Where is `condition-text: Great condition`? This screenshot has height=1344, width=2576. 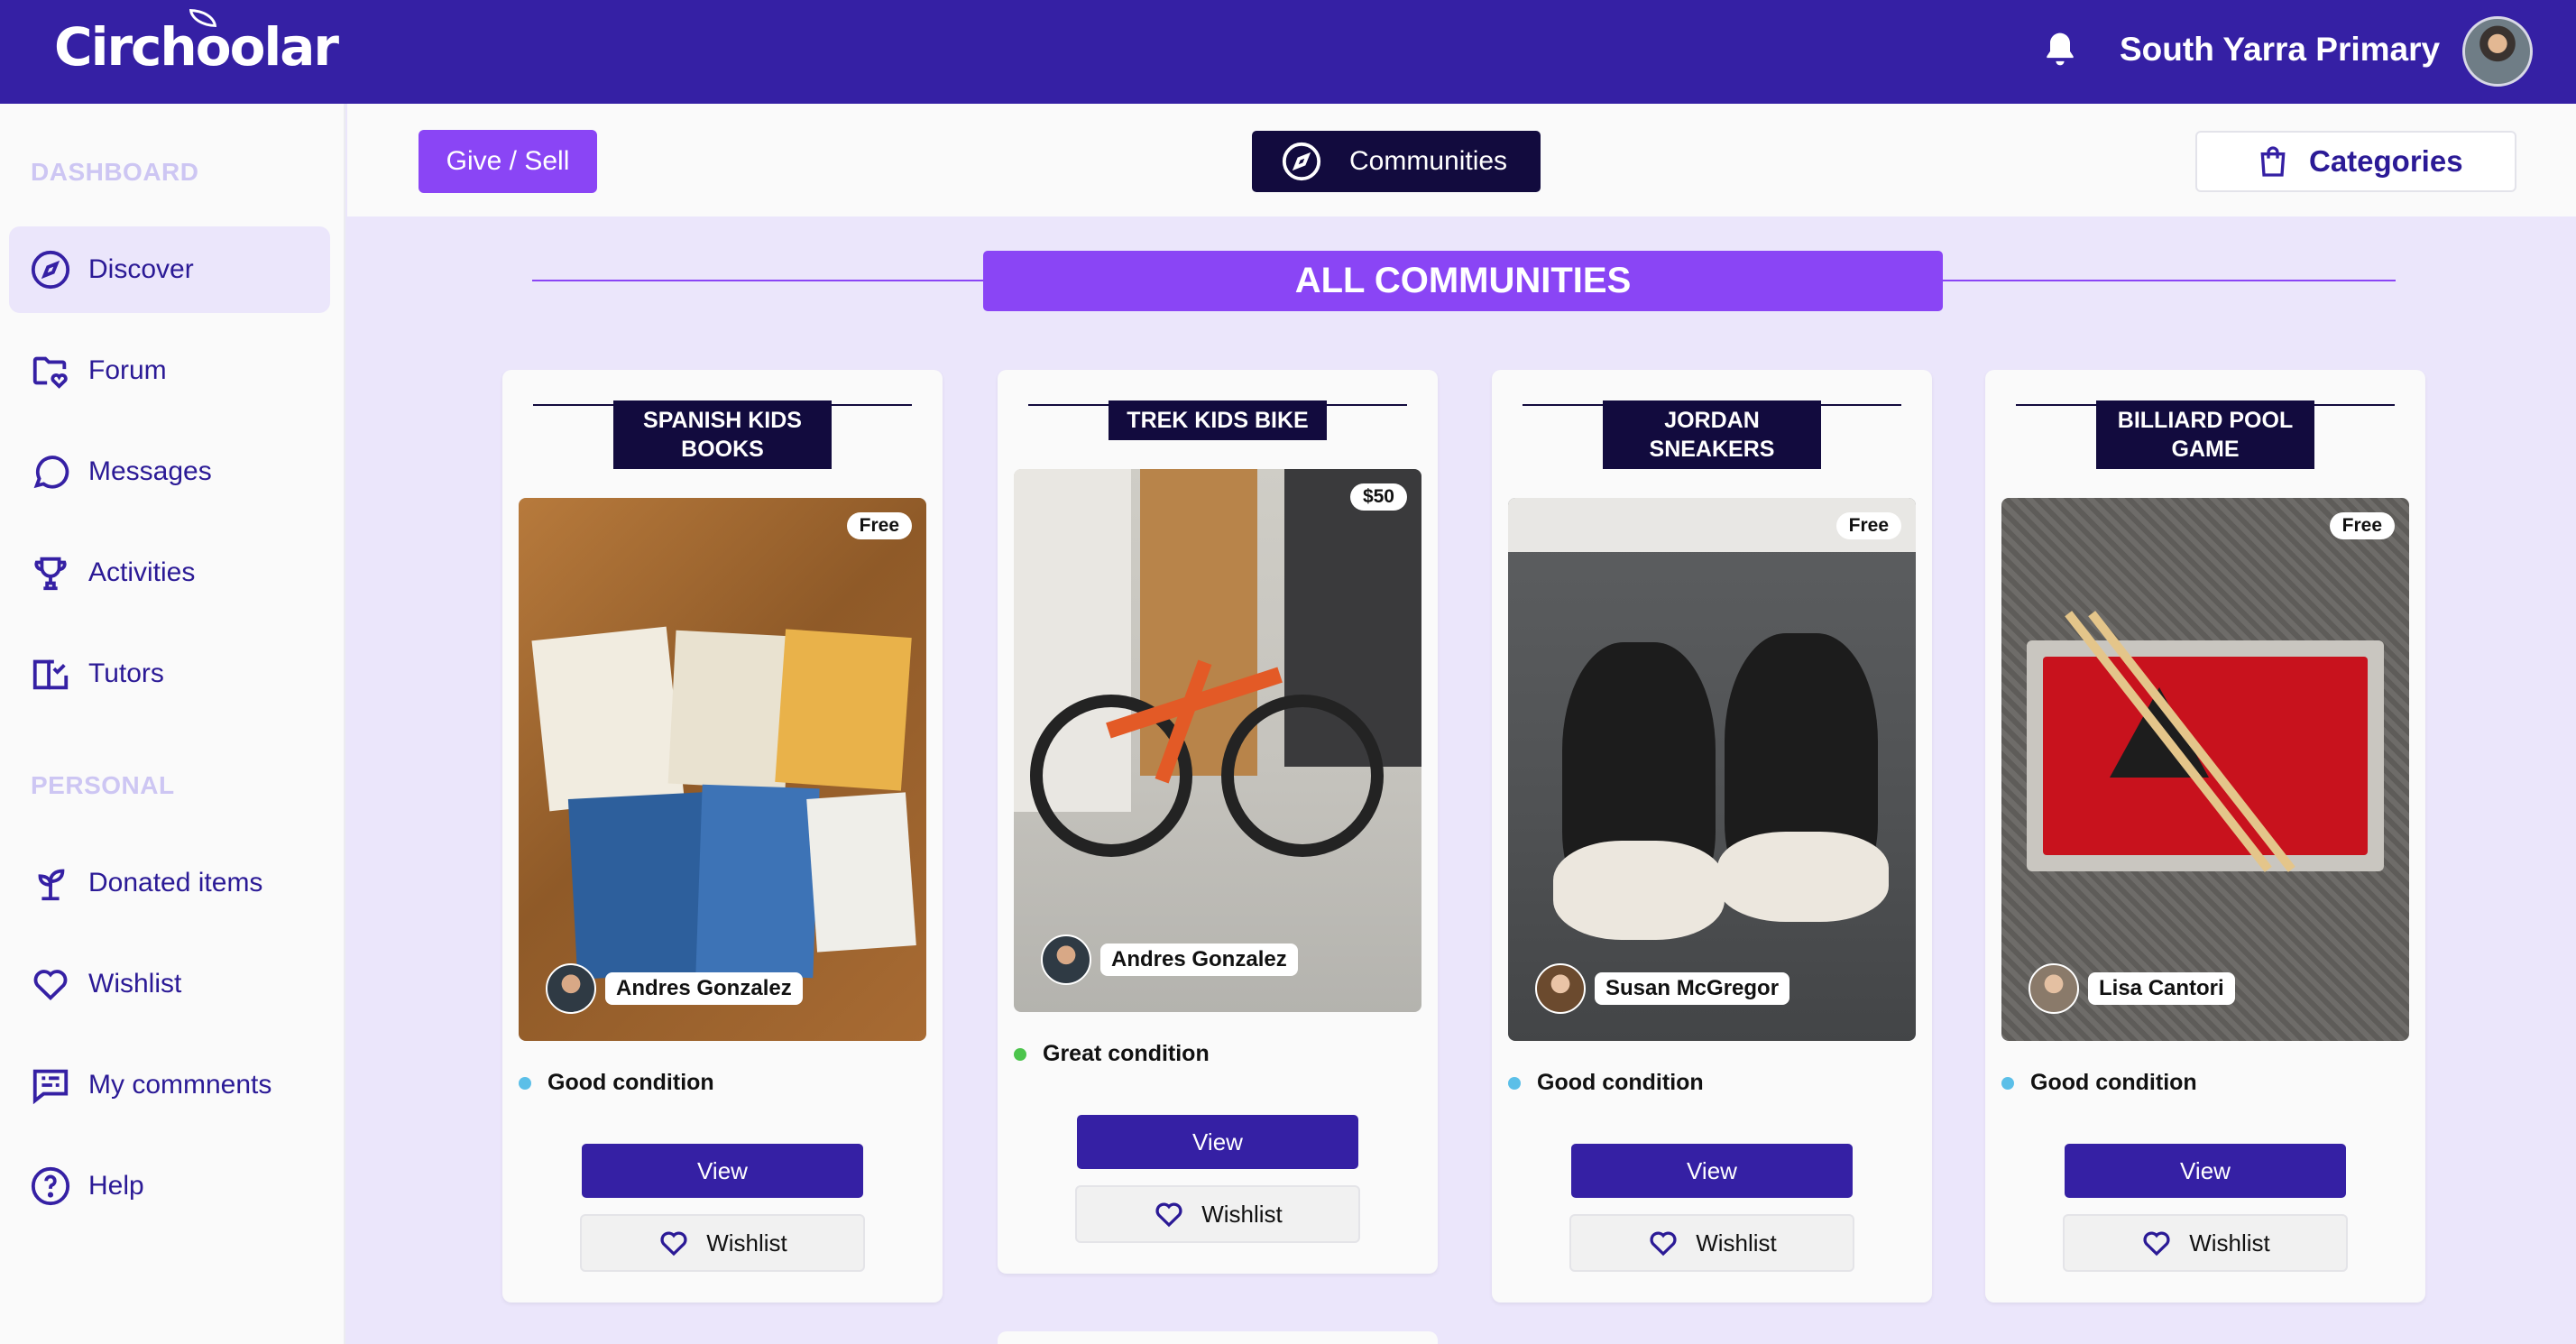 condition-text: Great condition is located at coordinates (1126, 1053).